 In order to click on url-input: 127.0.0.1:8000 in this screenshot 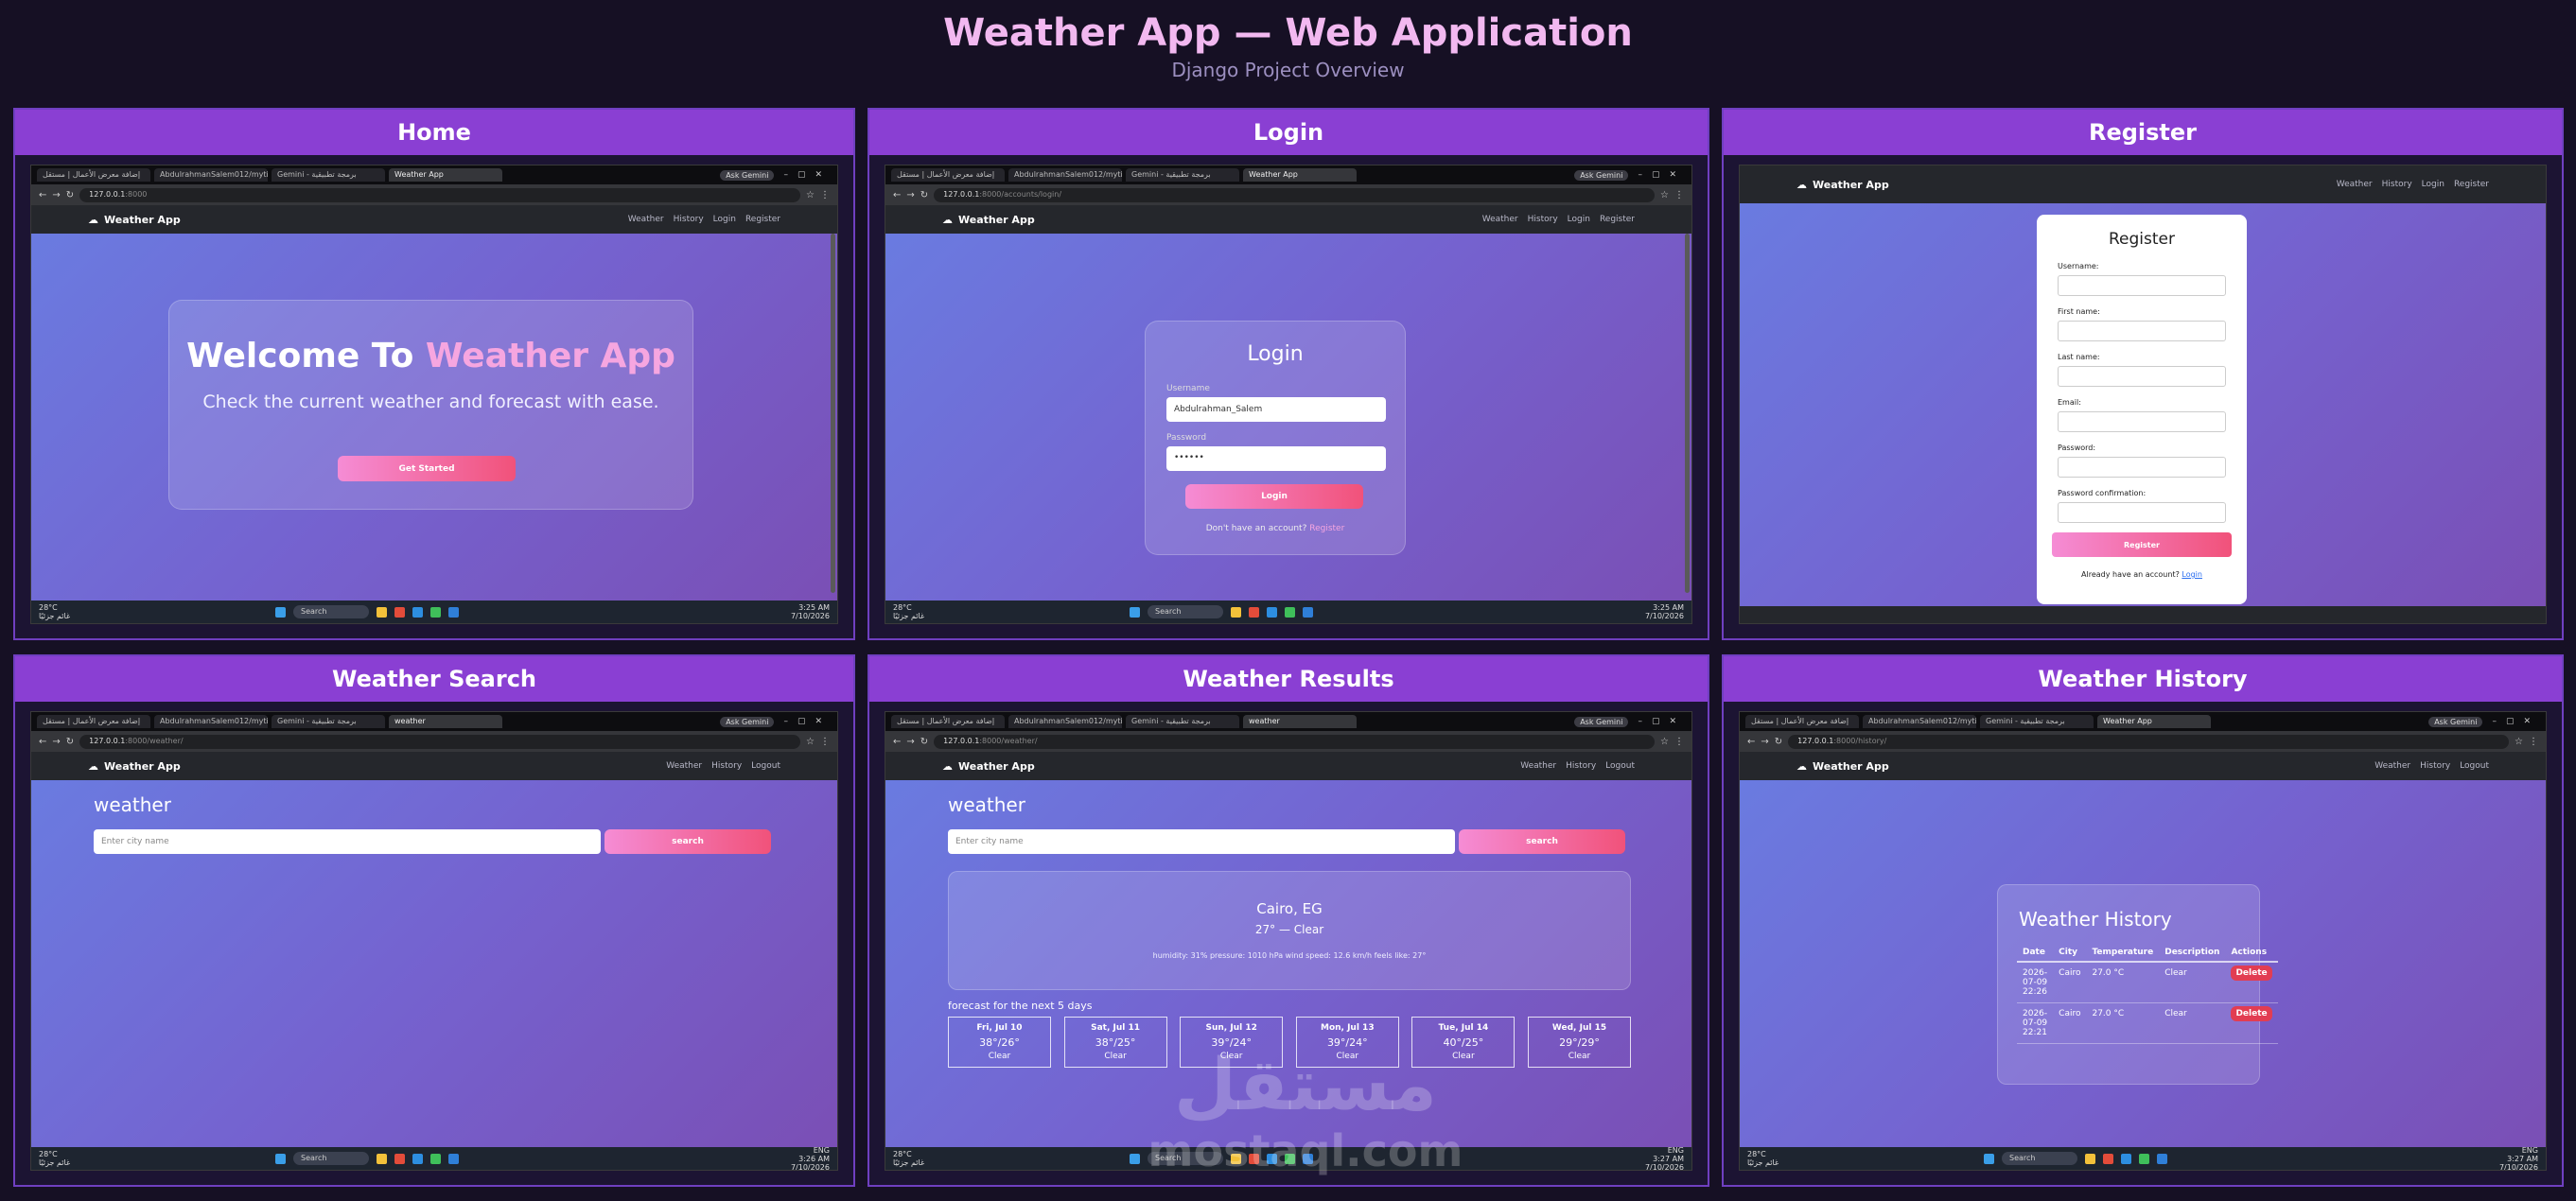, I will do `click(440, 194)`.